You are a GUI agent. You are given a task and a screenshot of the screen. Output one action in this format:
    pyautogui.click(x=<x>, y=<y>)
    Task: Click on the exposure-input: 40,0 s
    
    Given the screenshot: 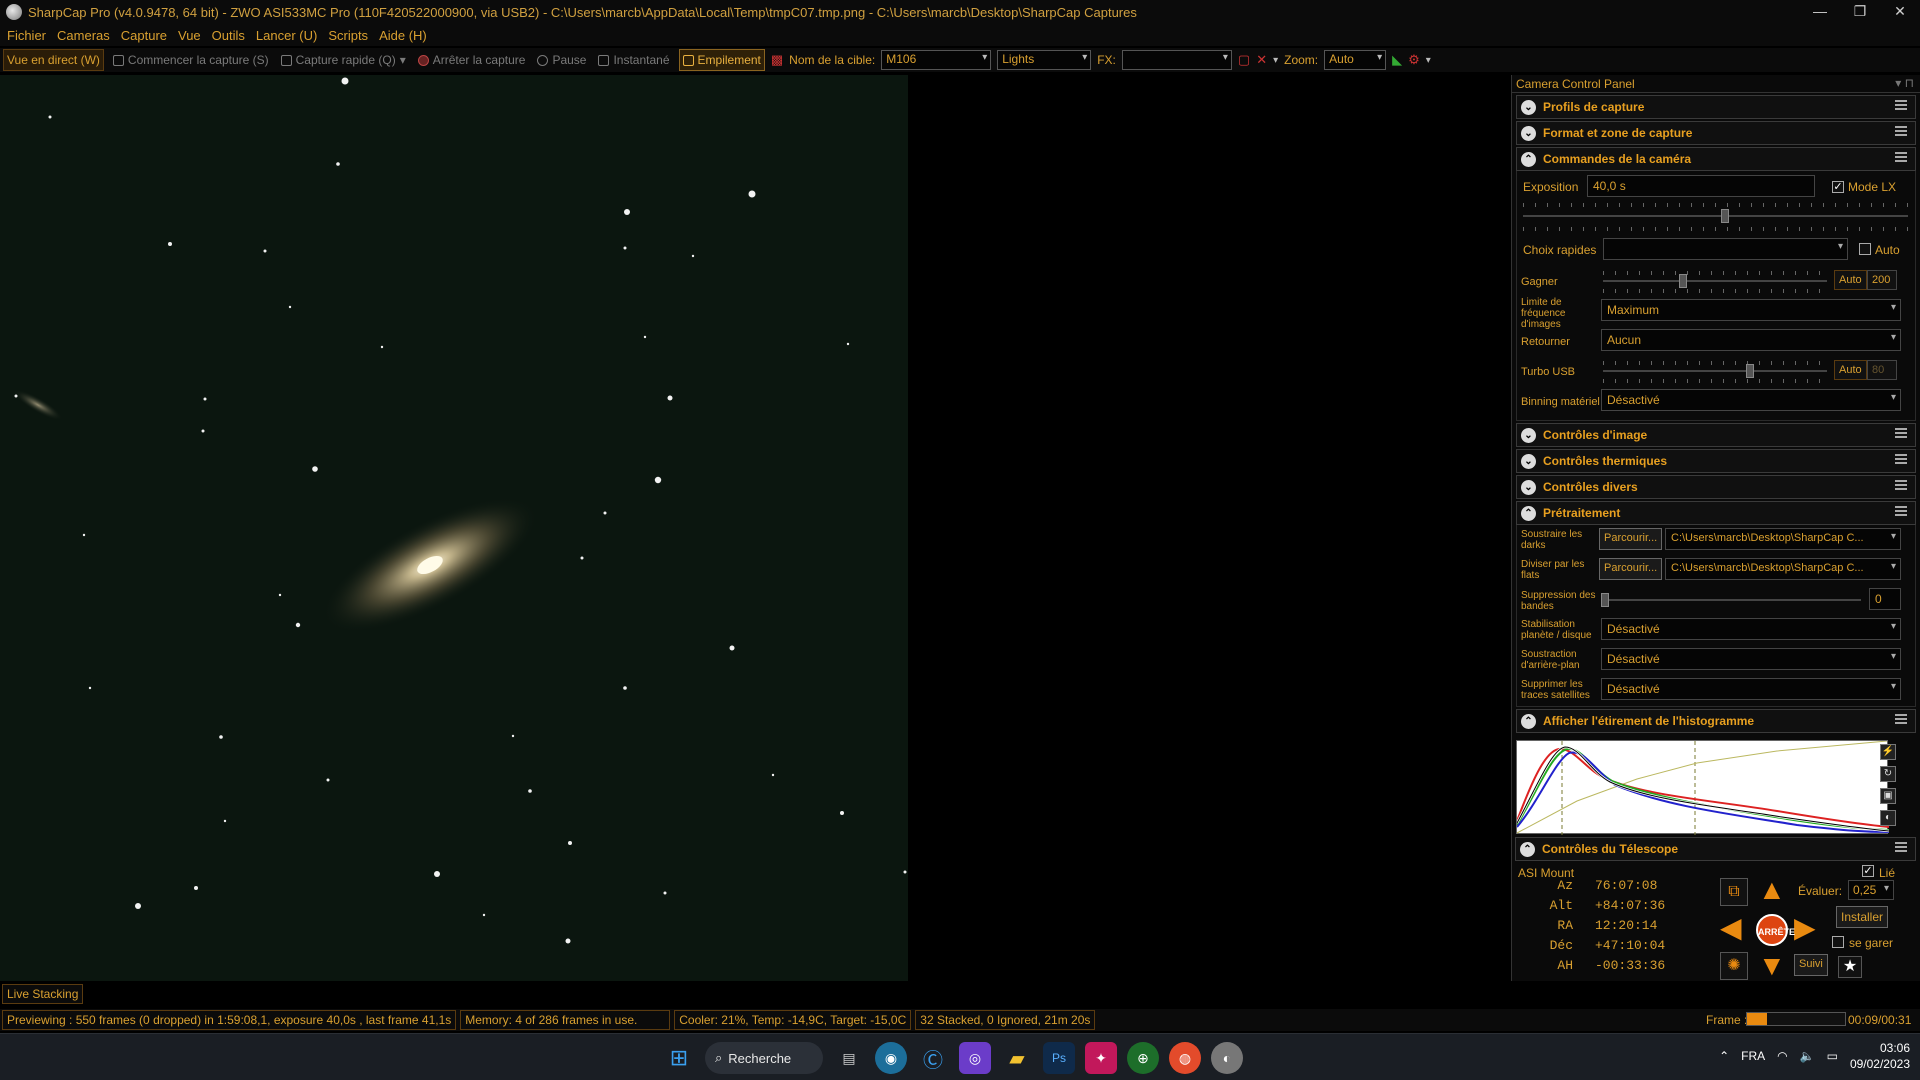 What is the action you would take?
    pyautogui.click(x=1701, y=186)
    